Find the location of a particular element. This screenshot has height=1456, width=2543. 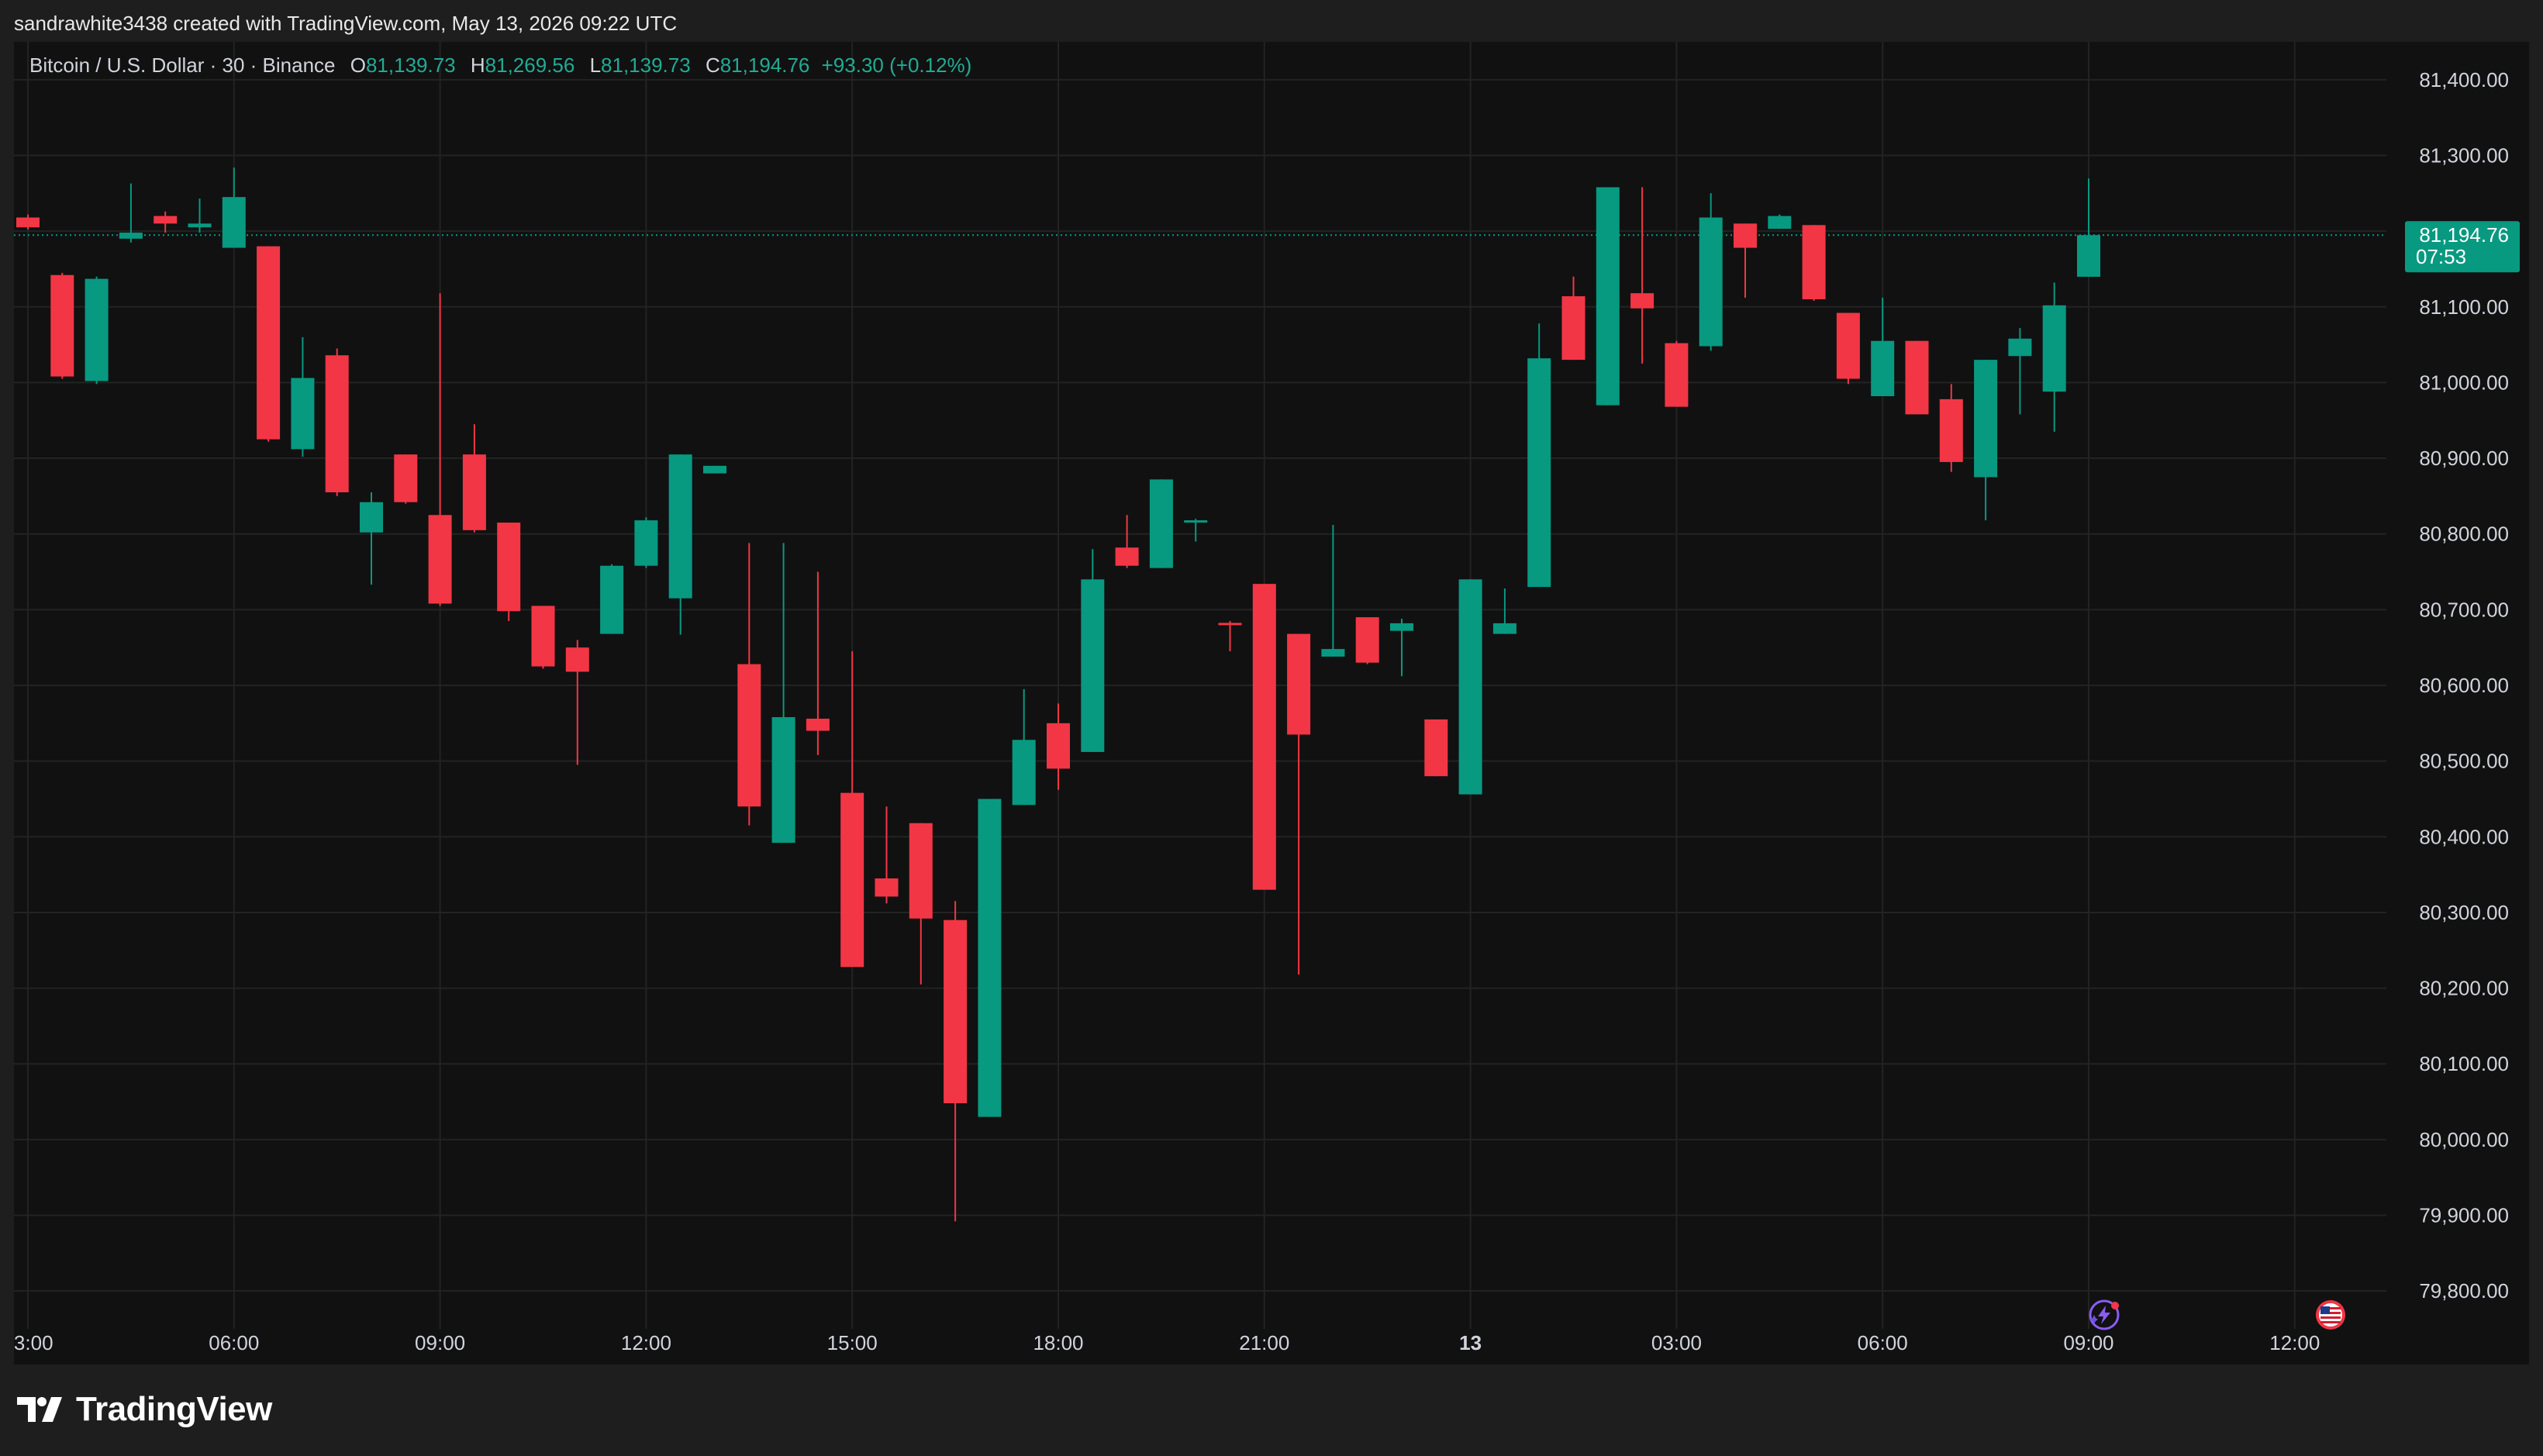

tradingview-logo: TradingView is located at coordinates (144, 1410).